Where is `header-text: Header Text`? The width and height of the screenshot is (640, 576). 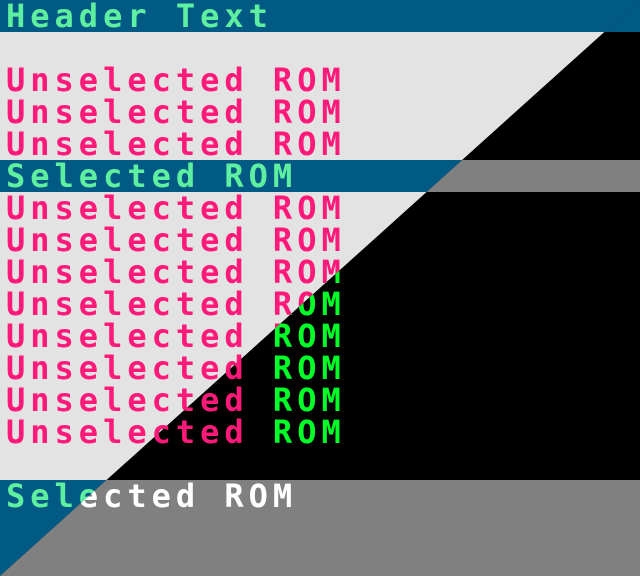 header-text: Header Text is located at coordinates (139, 17).